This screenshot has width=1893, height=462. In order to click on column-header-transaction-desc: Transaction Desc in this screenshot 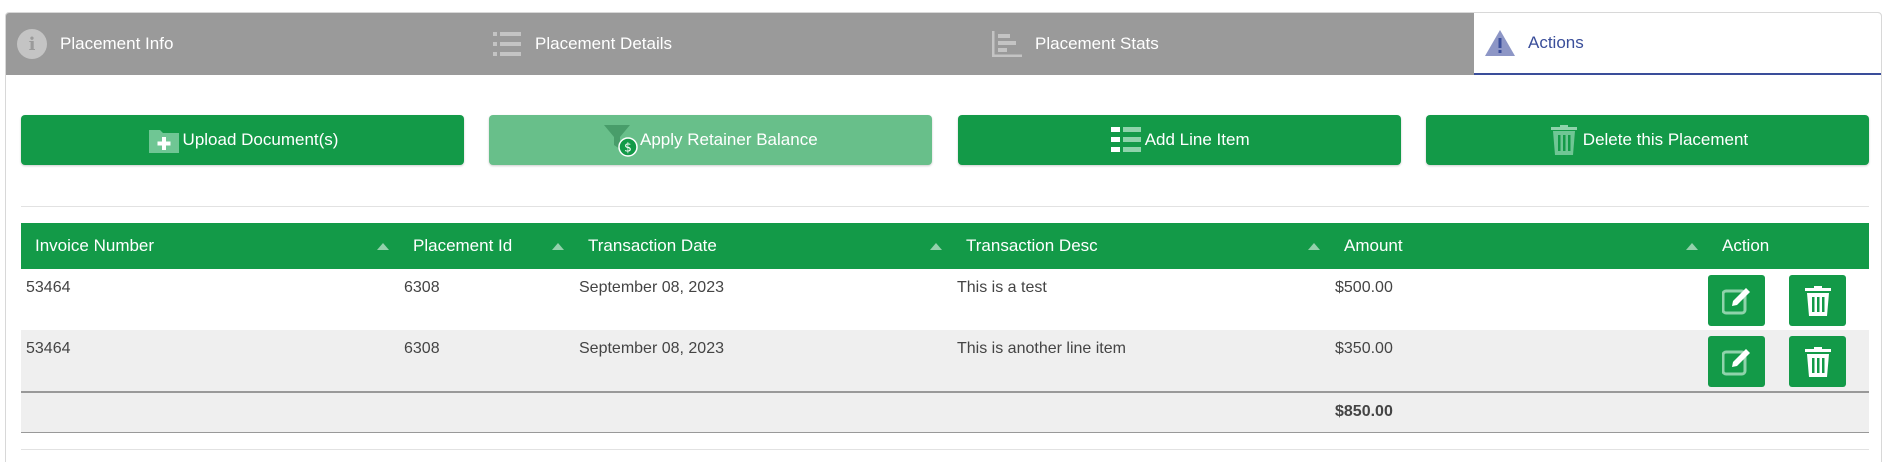, I will do `click(1141, 246)`.